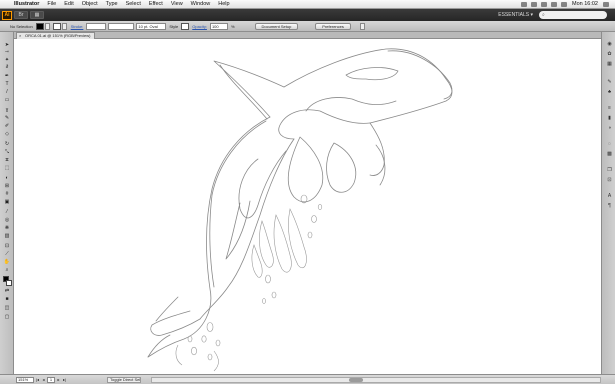 Image resolution: width=615 pixels, height=384 pixels. Describe the element at coordinates (39, 26) in the screenshot. I see `fill-swatch` at that location.